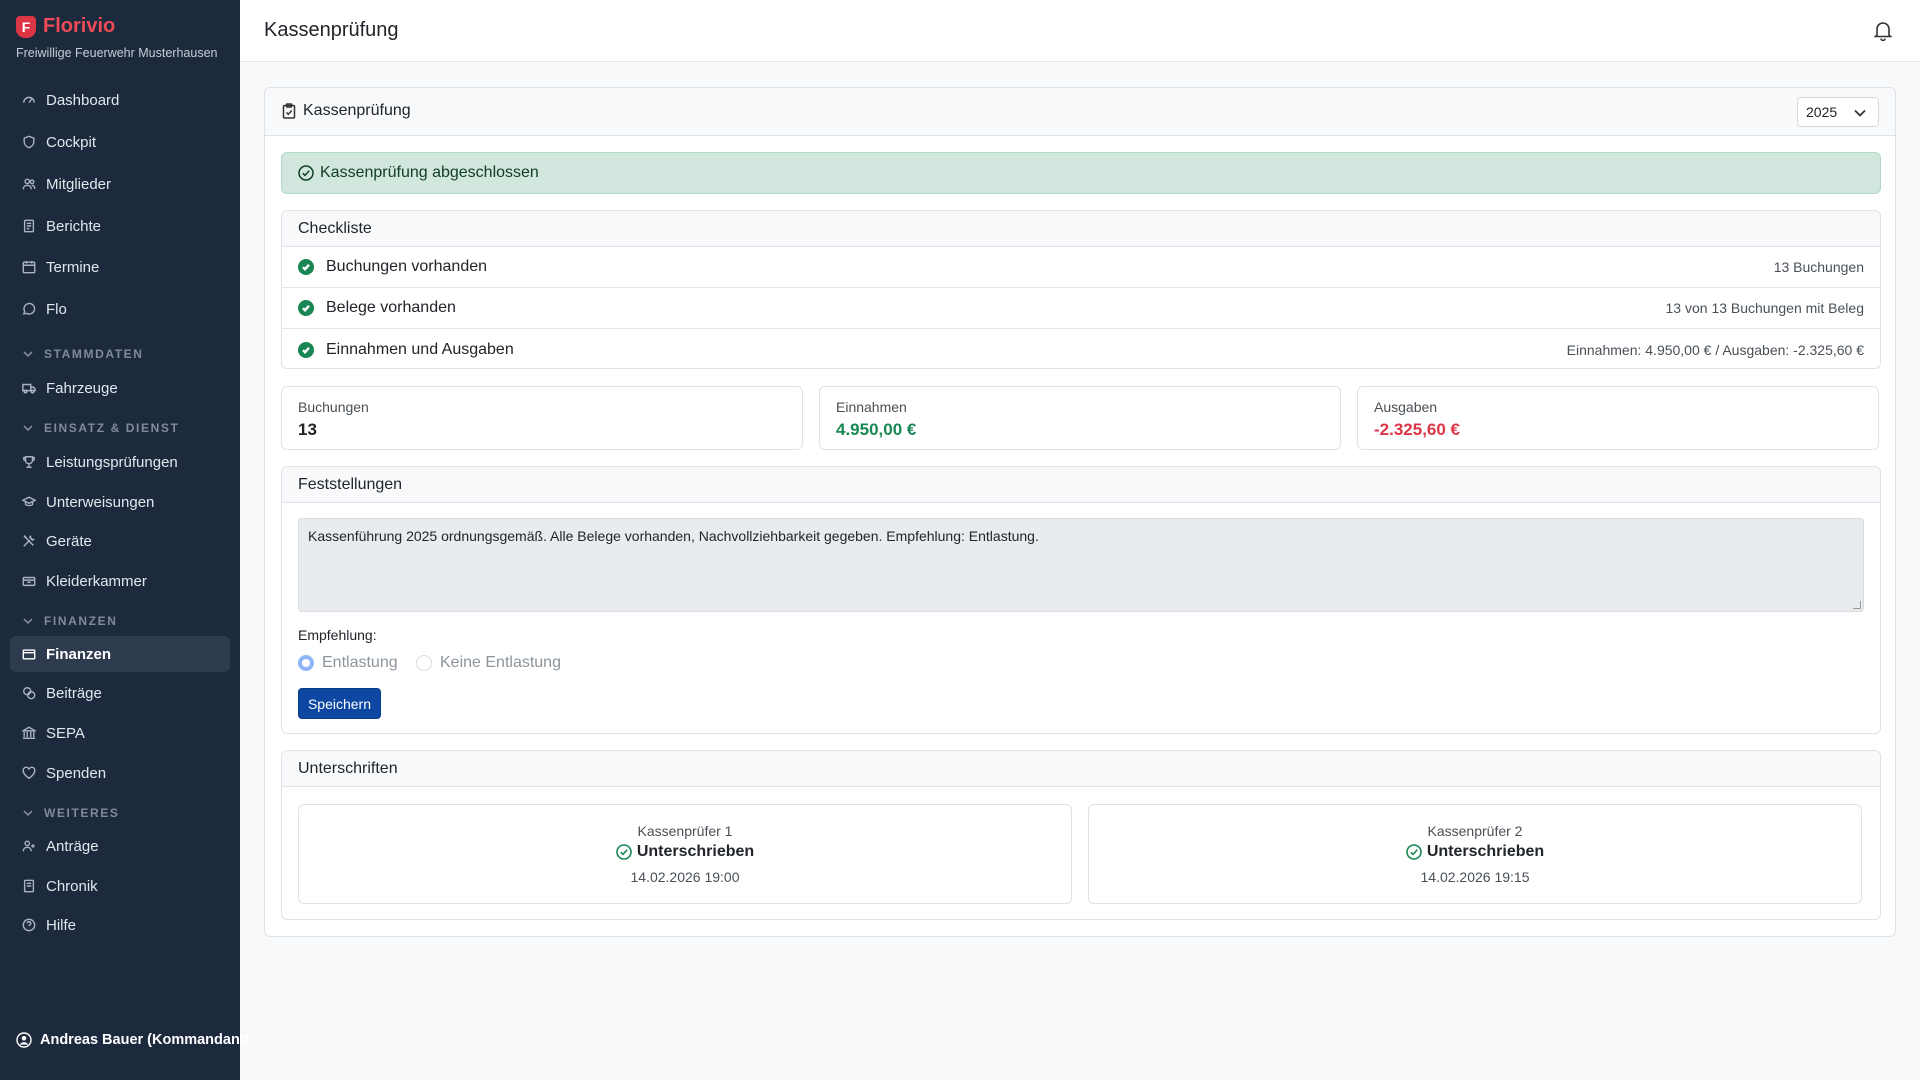 The width and height of the screenshot is (1920, 1080). Describe the element at coordinates (120, 581) in the screenshot. I see `sidebar-item-kleiderkammer: Kleiderkammer` at that location.